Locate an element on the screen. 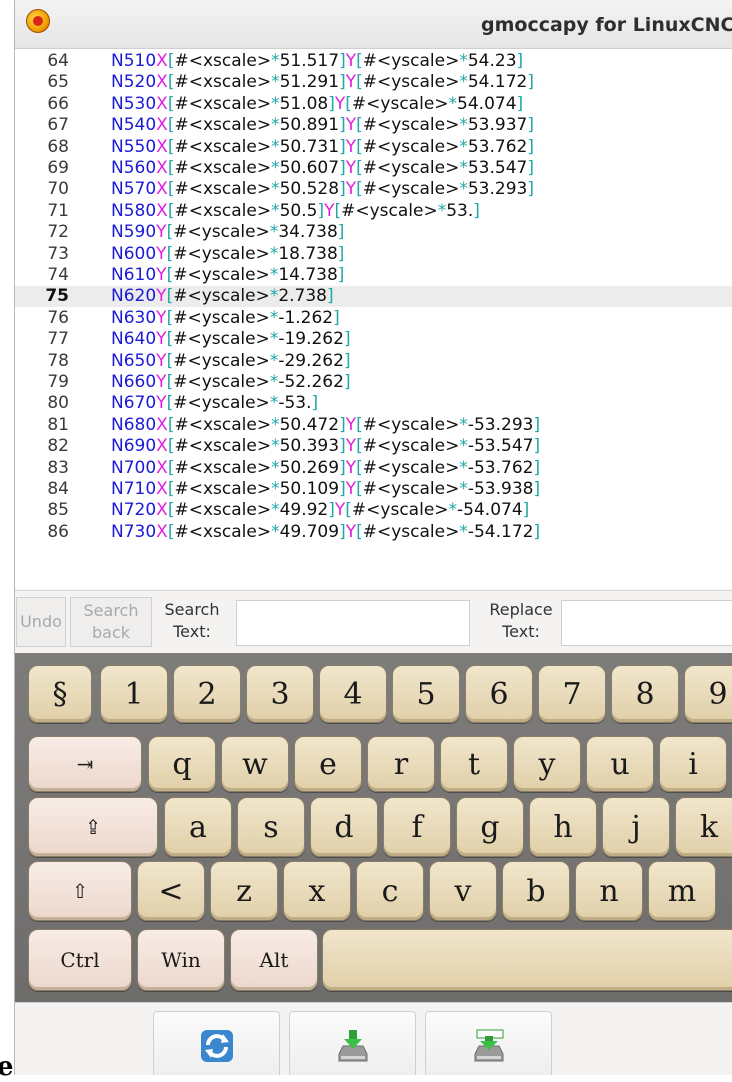 This screenshot has height=1082, width=732. linuxcnc-app-icon is located at coordinates (38, 21).